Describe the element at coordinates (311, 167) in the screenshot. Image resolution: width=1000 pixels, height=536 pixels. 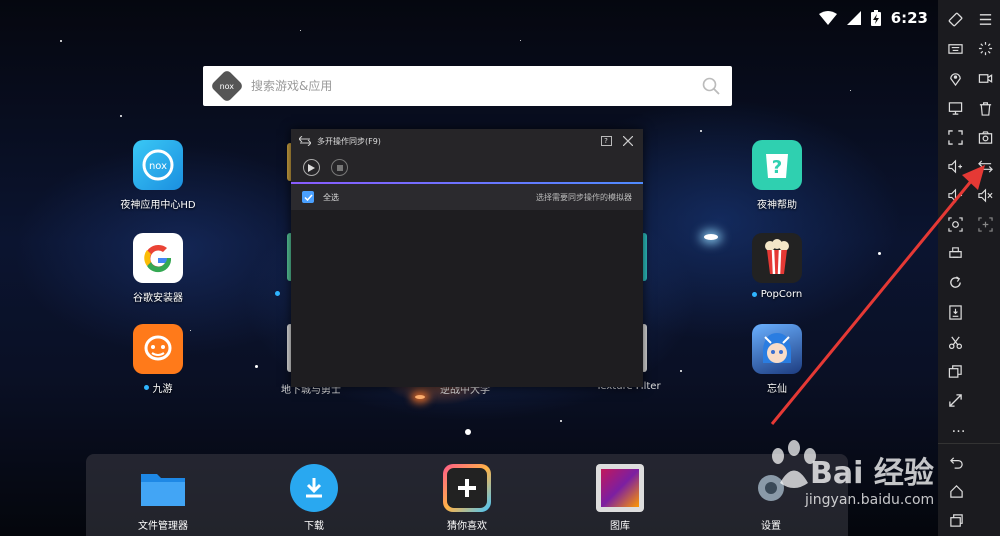
I see `start-sync-button` at that location.